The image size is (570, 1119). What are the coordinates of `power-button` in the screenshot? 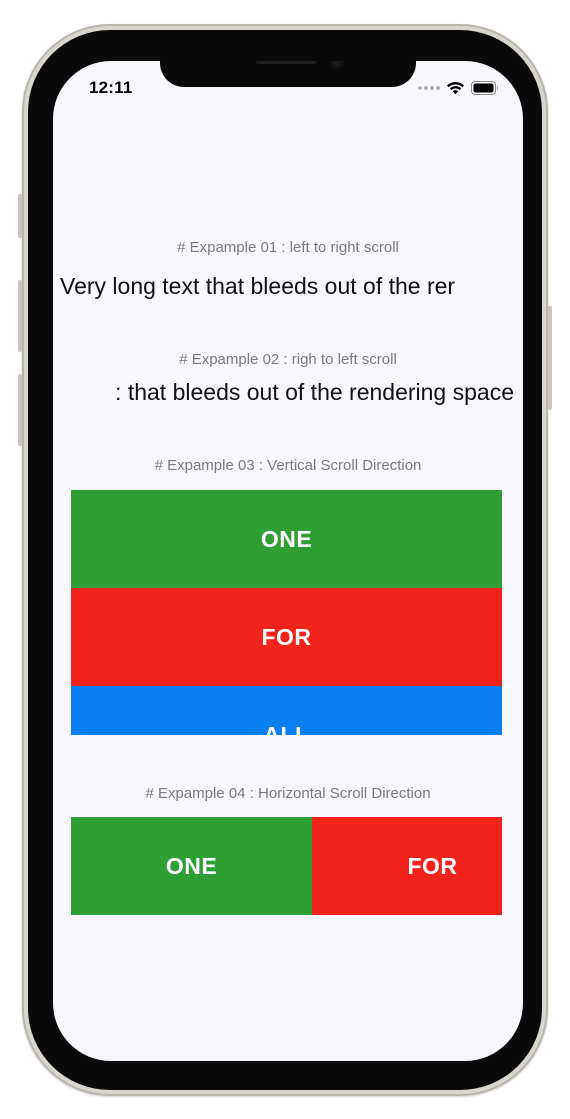 It's located at (550, 358).